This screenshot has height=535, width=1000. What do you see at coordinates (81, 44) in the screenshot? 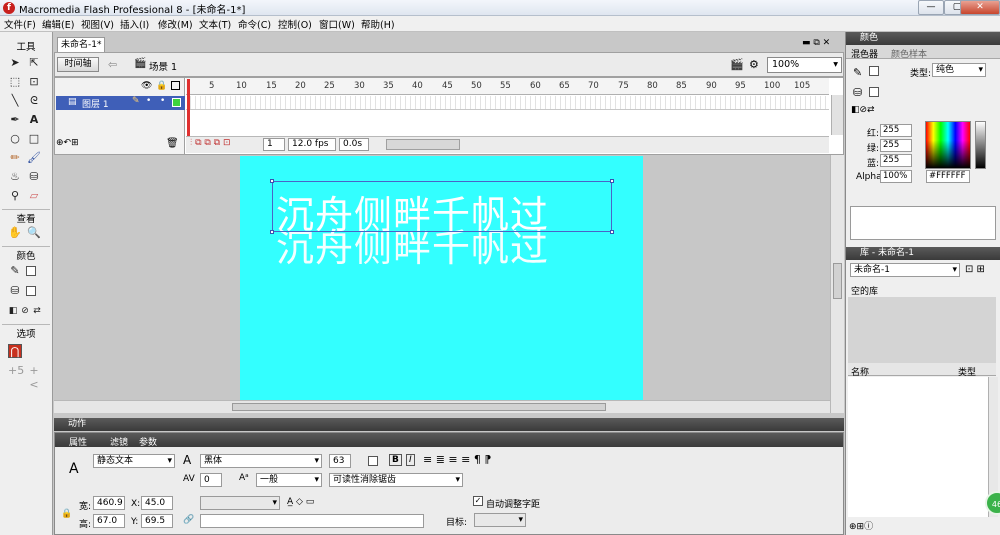
I see `document-tab: 未命名-1*` at bounding box center [81, 44].